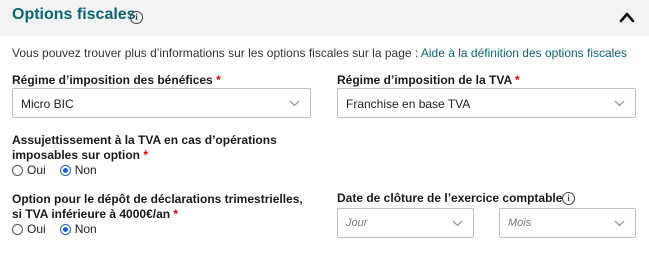 This screenshot has width=649, height=259. I want to click on assujettissement-radio-non: Non, so click(78, 170).